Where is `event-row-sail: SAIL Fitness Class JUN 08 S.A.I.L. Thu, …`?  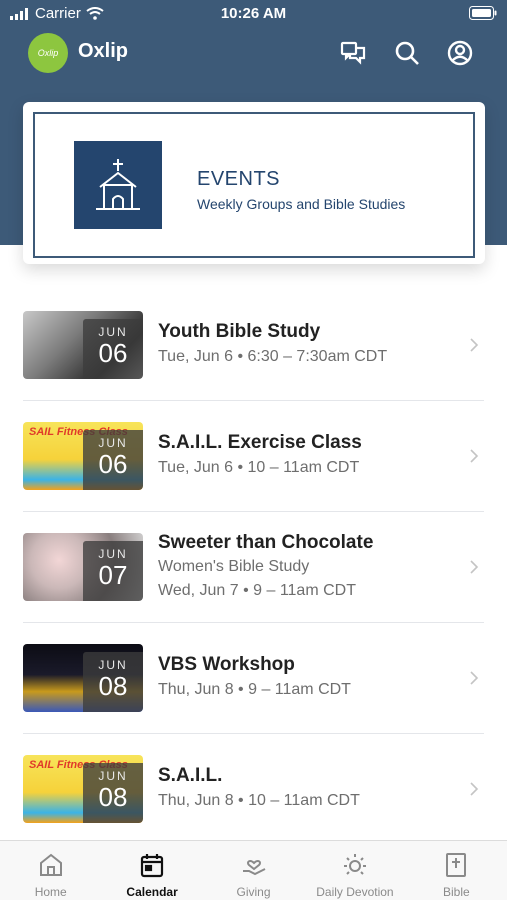 event-row-sail: SAIL Fitness Class JUN 08 S.A.I.L. Thu, … is located at coordinates (253, 789).